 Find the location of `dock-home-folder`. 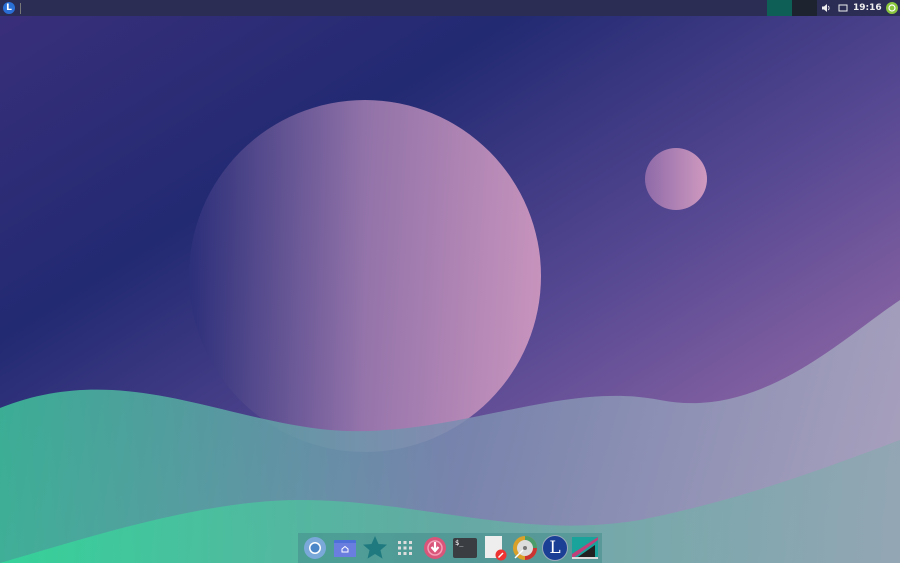

dock-home-folder is located at coordinates (345, 548).